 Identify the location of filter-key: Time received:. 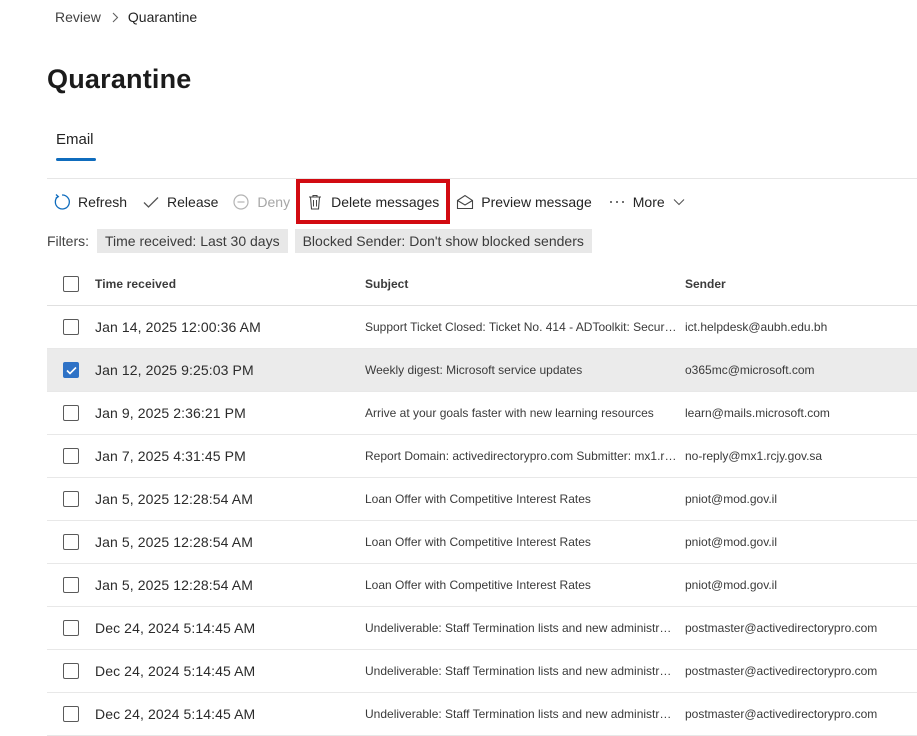
(151, 241).